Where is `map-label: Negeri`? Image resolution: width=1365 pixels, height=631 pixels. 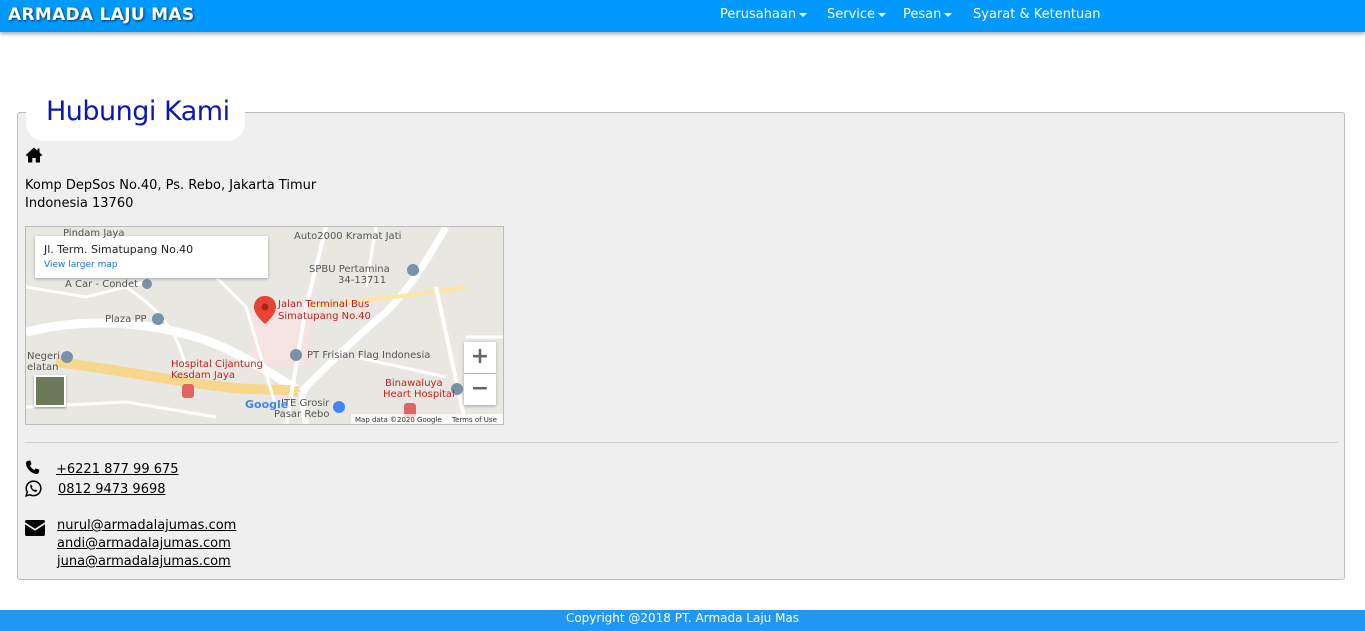
map-label: Negeri is located at coordinates (44, 356).